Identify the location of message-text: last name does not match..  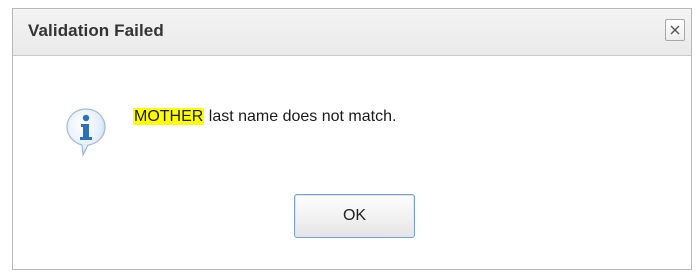
(300, 116).